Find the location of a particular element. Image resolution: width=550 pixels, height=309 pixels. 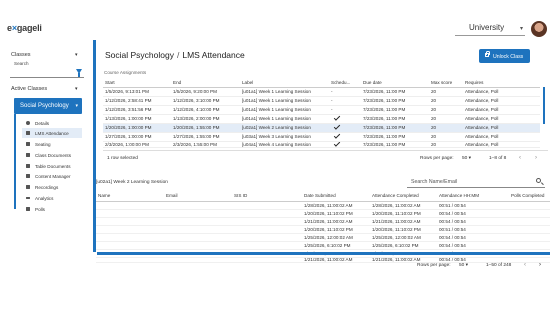

avatar is located at coordinates (539, 29).